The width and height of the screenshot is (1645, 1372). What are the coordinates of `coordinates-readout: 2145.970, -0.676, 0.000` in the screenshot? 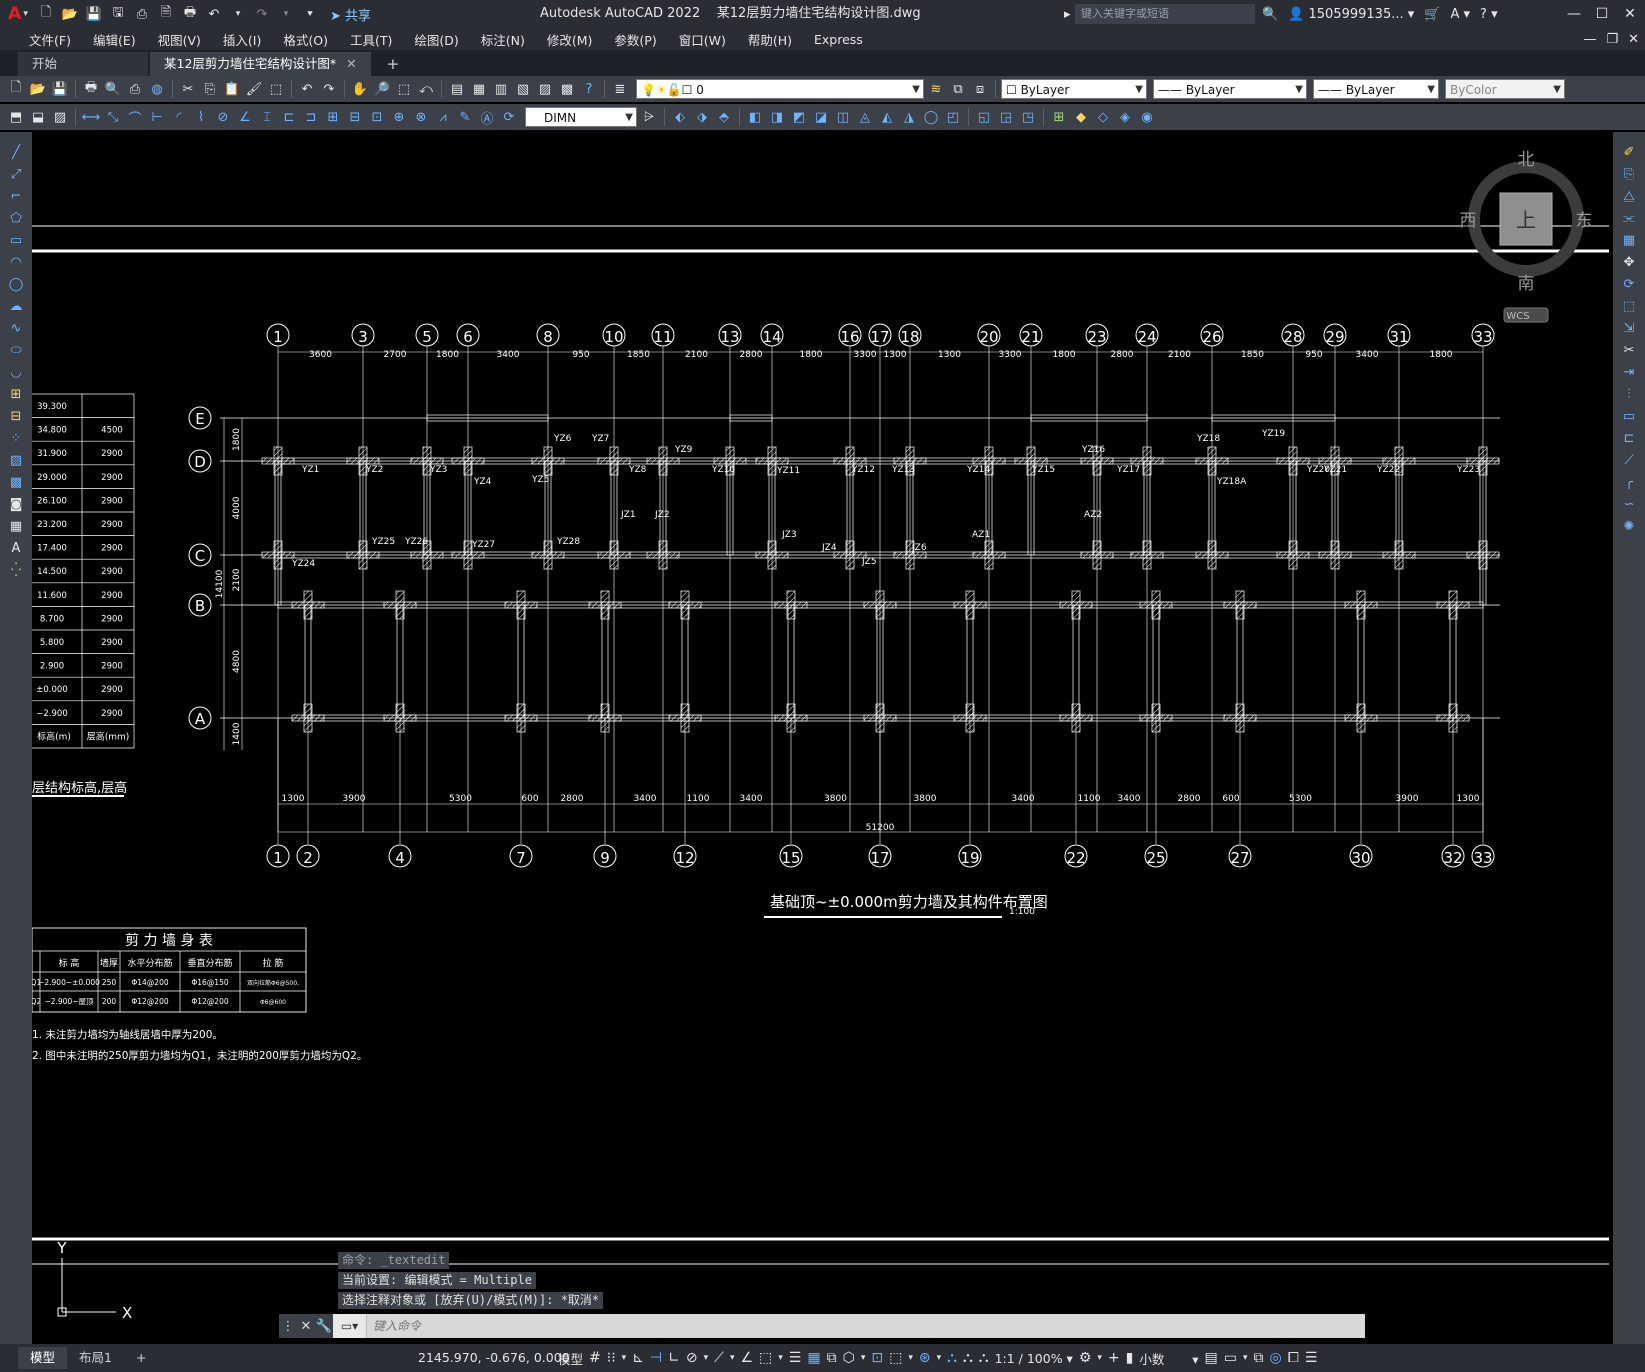 It's located at (494, 1358).